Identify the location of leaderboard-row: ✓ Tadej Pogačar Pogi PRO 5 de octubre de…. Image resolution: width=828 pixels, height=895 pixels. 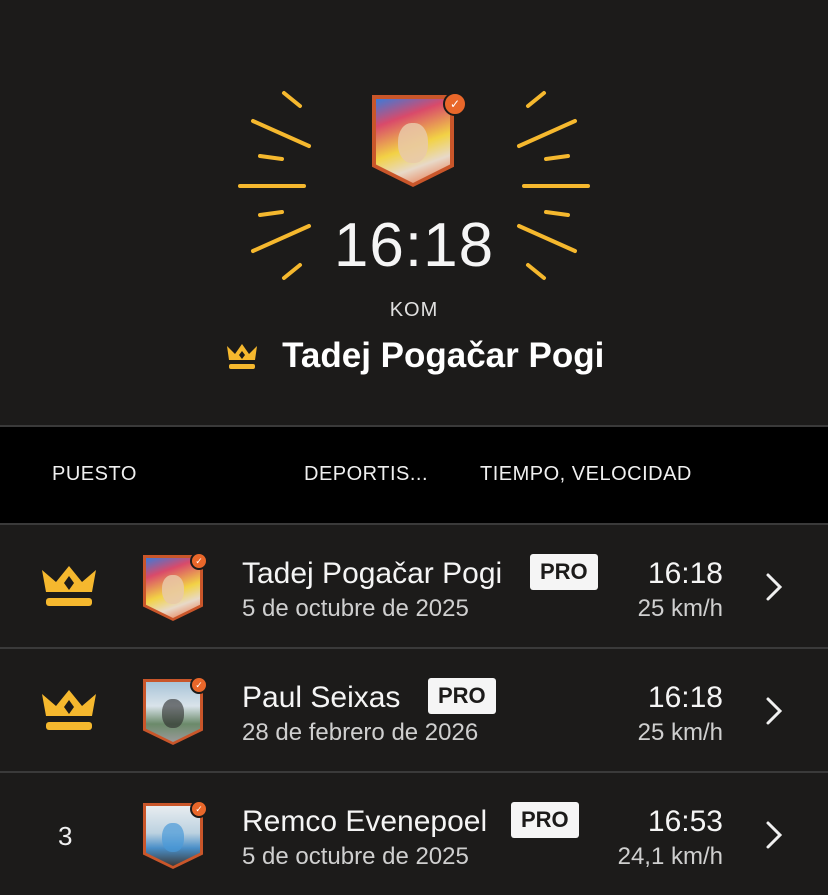
(414, 586).